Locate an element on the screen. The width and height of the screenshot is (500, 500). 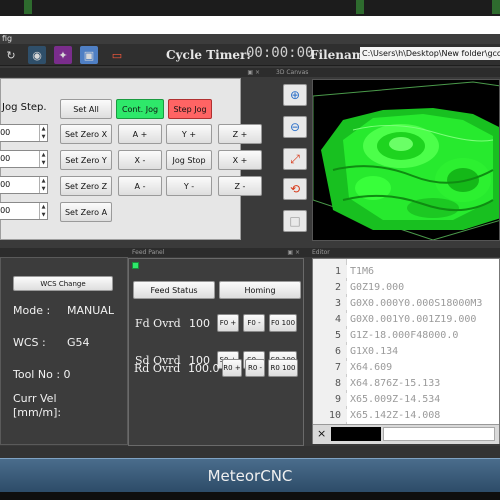
feed-minus-button: F0 - is located at coordinates (254, 323).